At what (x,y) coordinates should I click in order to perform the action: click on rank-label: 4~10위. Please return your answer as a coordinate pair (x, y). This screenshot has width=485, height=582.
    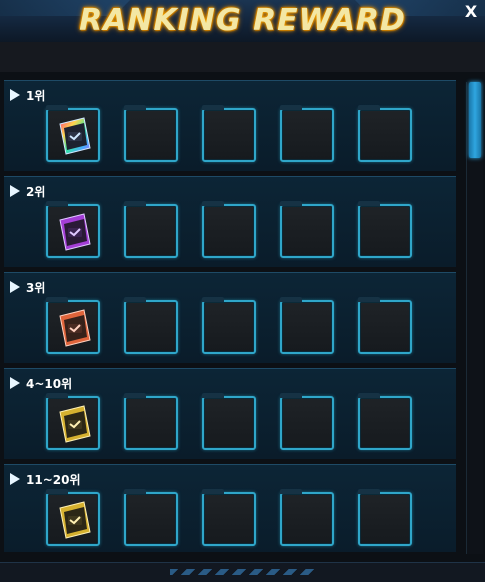
    Looking at the image, I should click on (49, 383).